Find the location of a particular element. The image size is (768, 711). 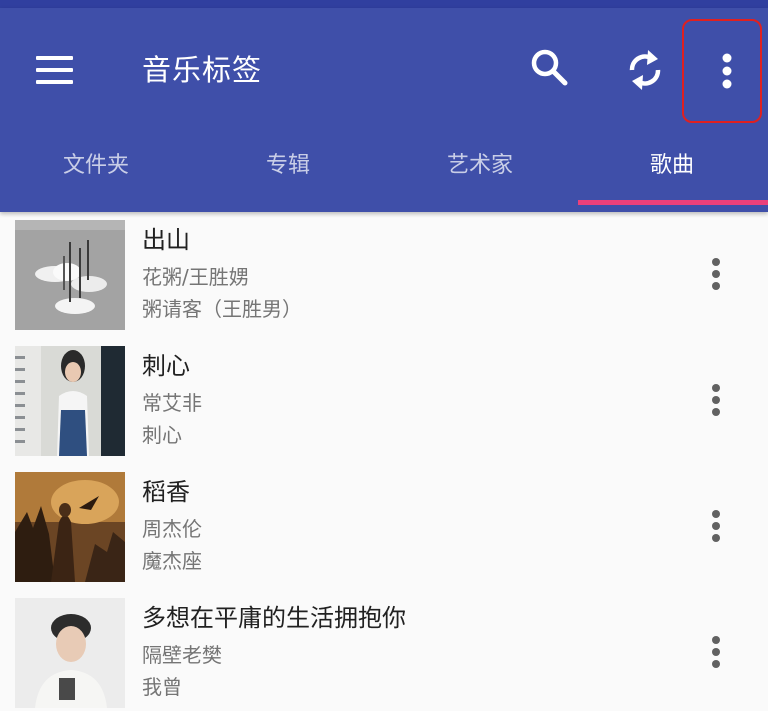

search-icon is located at coordinates (549, 69).